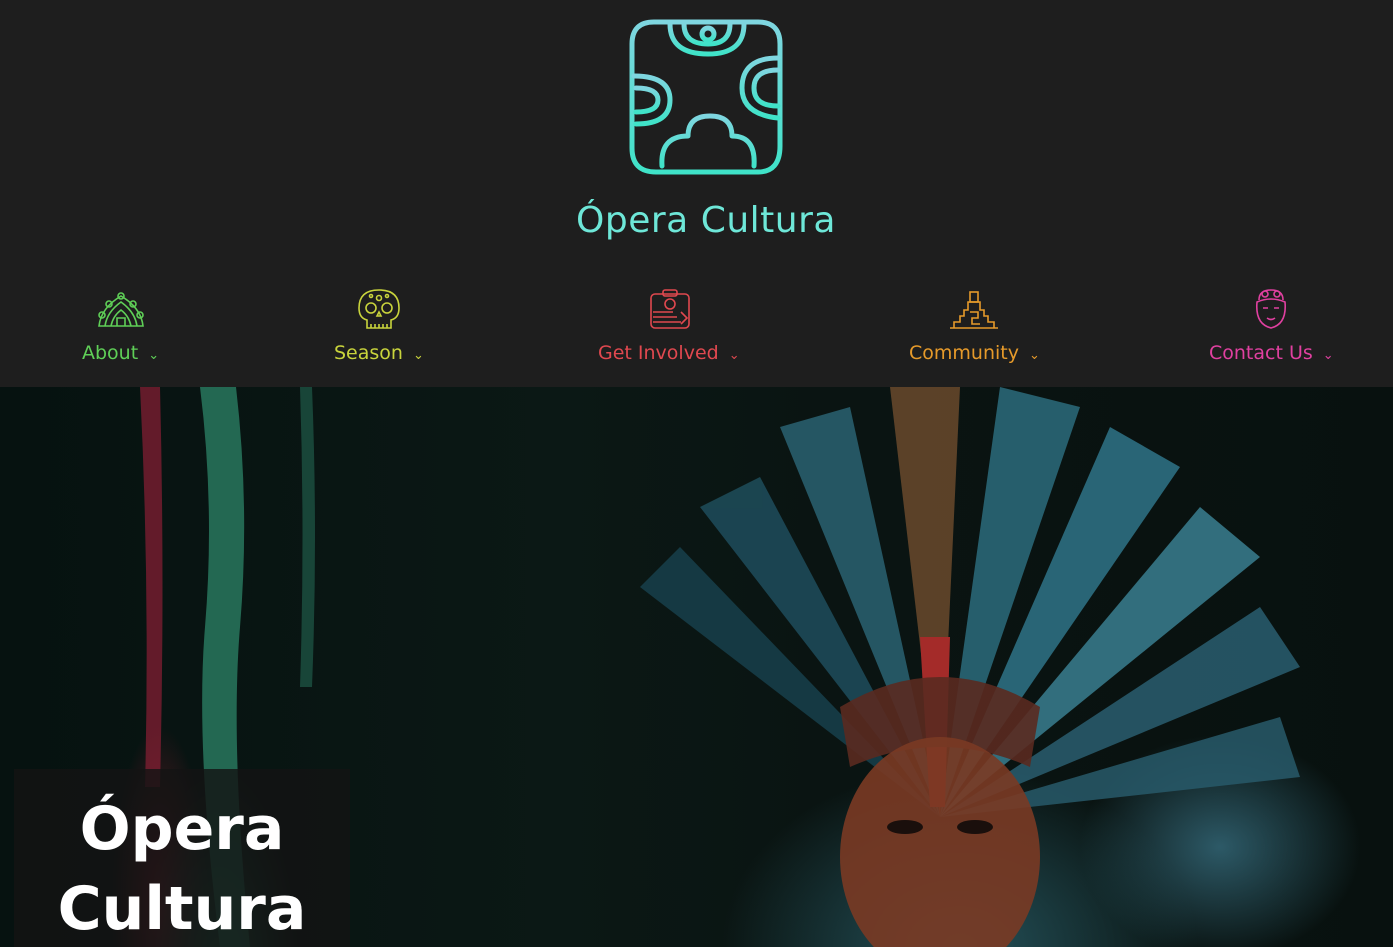 Image resolution: width=1393 pixels, height=947 pixels. Describe the element at coordinates (669, 331) in the screenshot. I see `nav-item-get-involved: Get Involved ⌄` at that location.